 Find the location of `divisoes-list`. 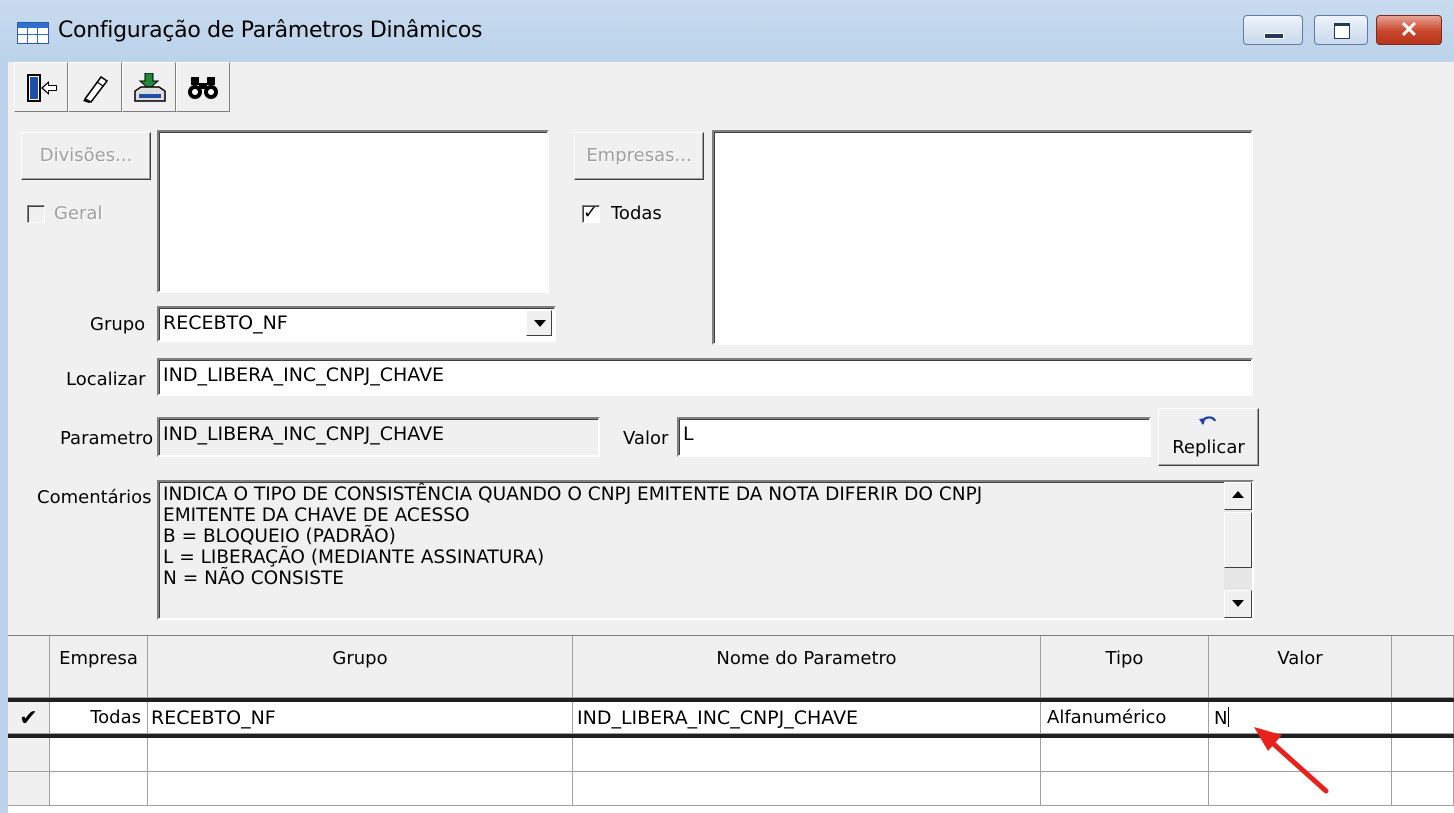

divisoes-list is located at coordinates (353, 211).